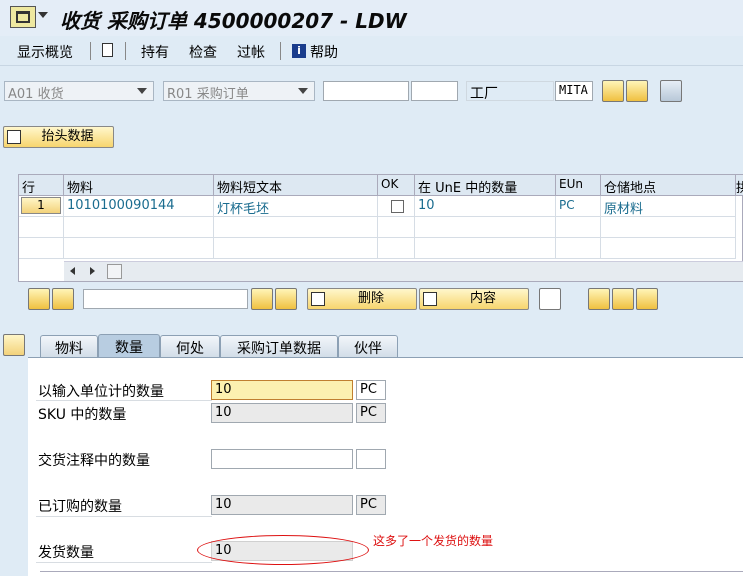 The height and width of the screenshot is (576, 743). What do you see at coordinates (139, 206) in the screenshot?
I see `cell-material: 1010100090144` at bounding box center [139, 206].